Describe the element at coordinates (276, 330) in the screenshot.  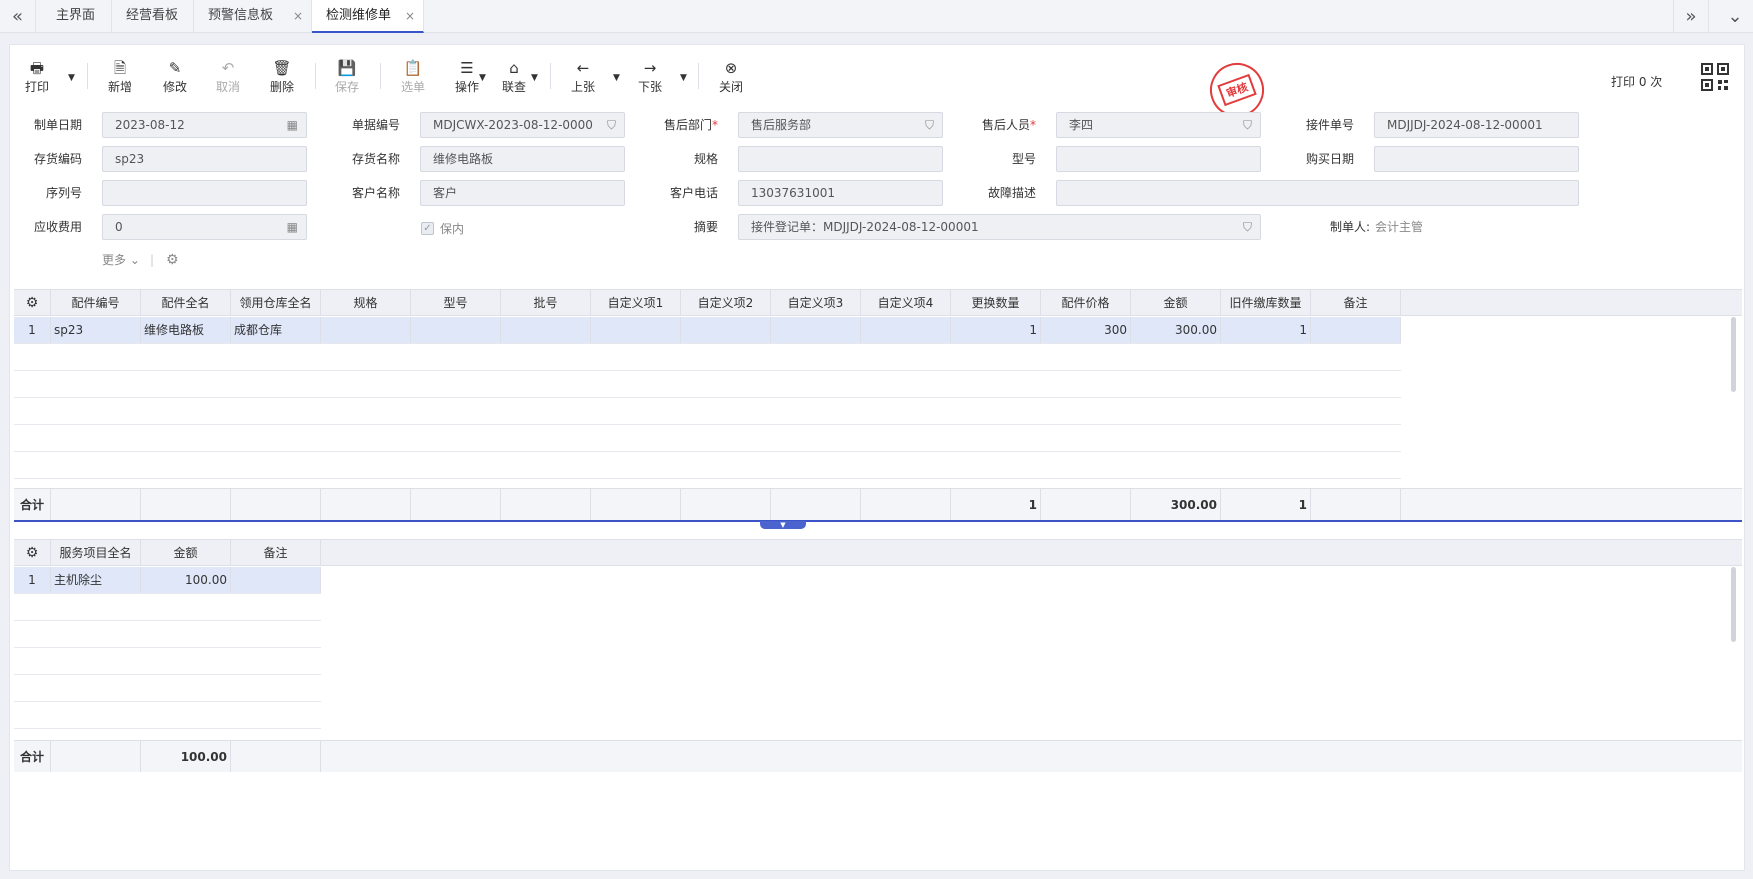
I see `cell-warehouse: 成都仓库` at that location.